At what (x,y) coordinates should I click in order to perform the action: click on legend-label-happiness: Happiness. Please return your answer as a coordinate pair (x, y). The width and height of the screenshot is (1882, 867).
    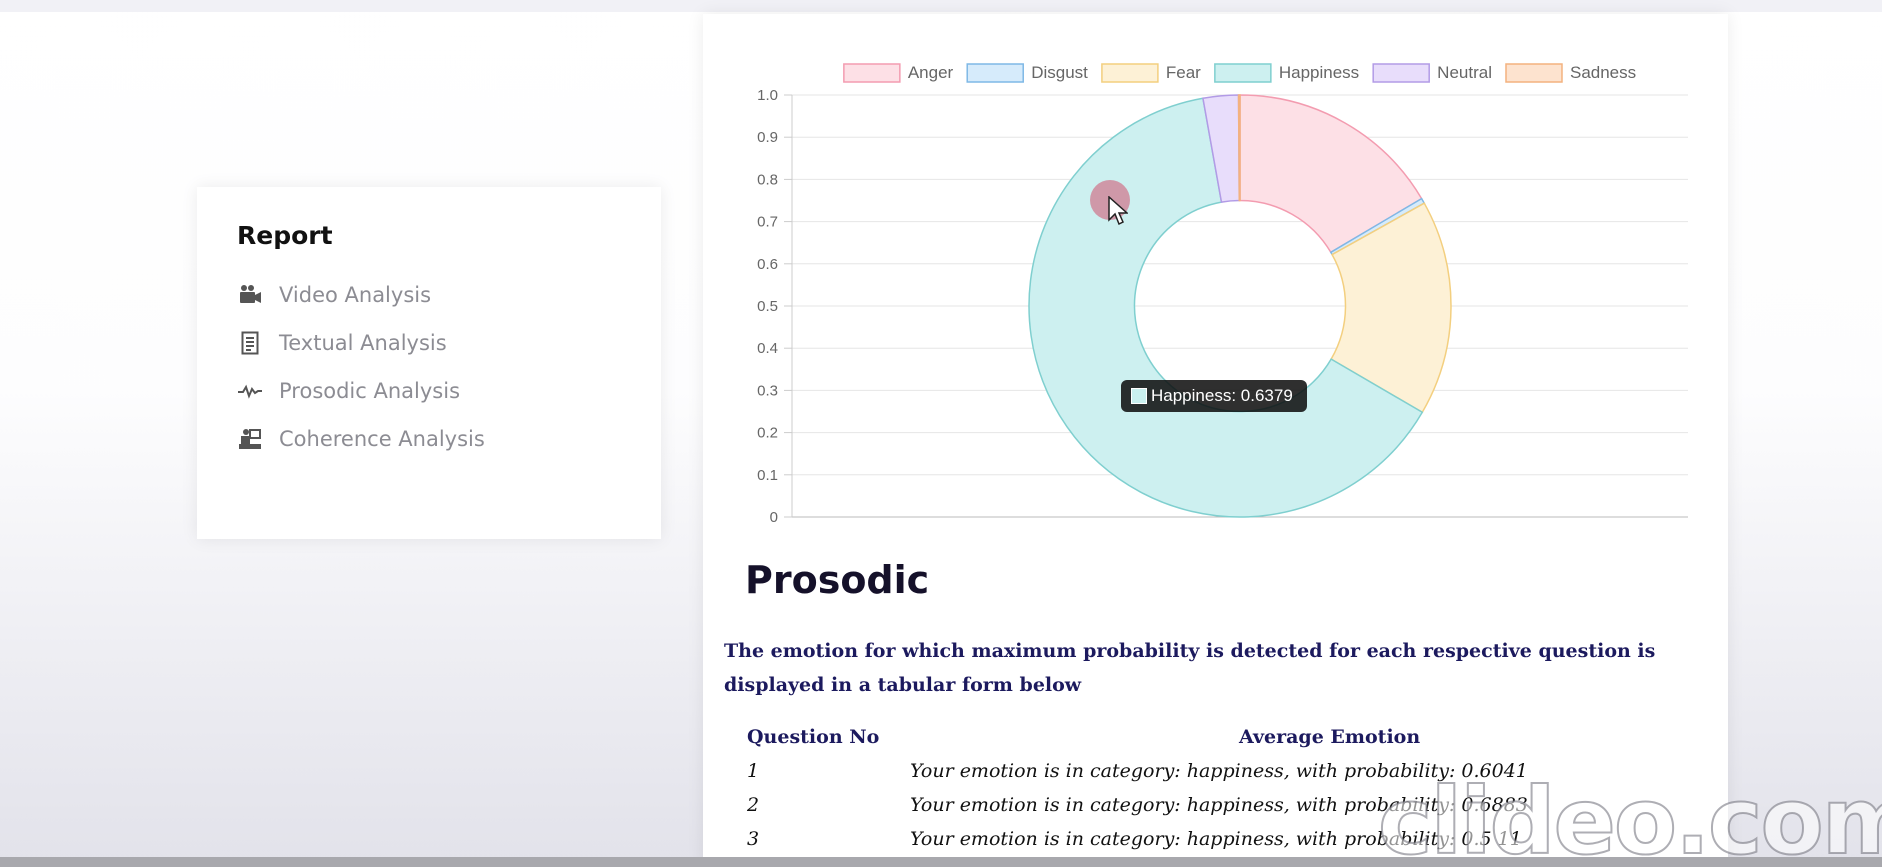
    Looking at the image, I should click on (1319, 72).